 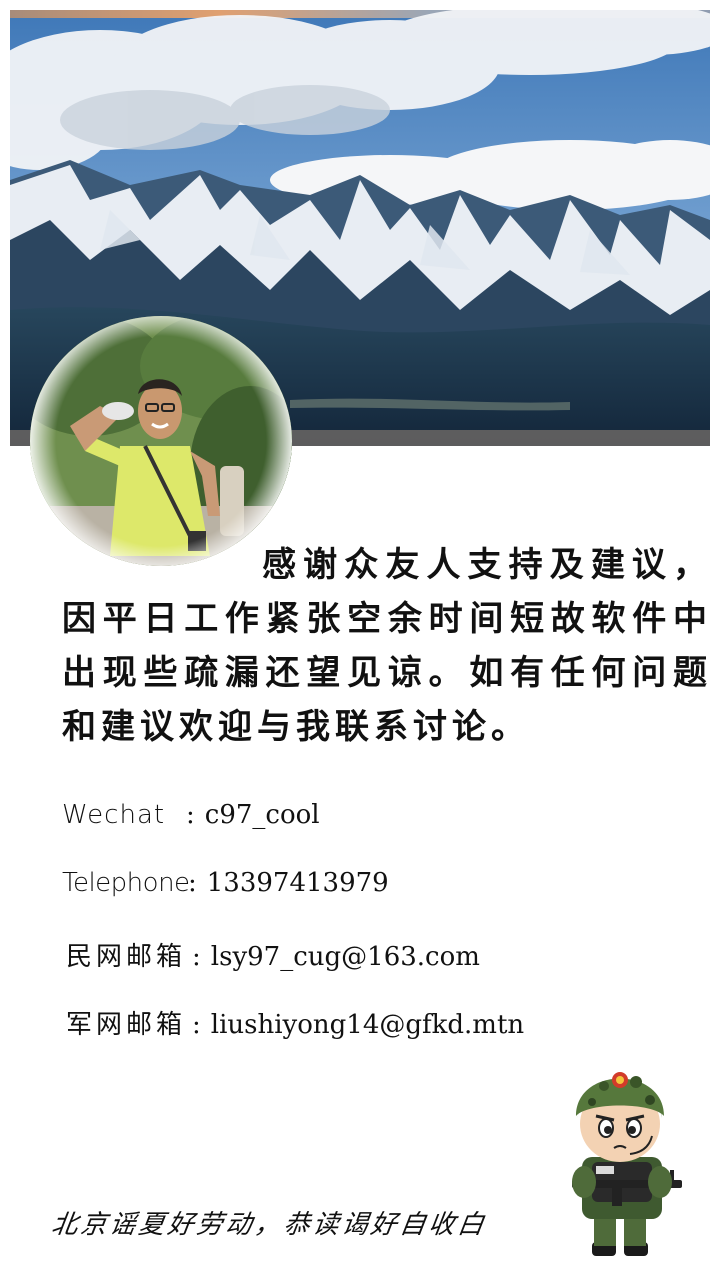 What do you see at coordinates (297, 883) in the screenshot?
I see `contact-value: 13397413979` at bounding box center [297, 883].